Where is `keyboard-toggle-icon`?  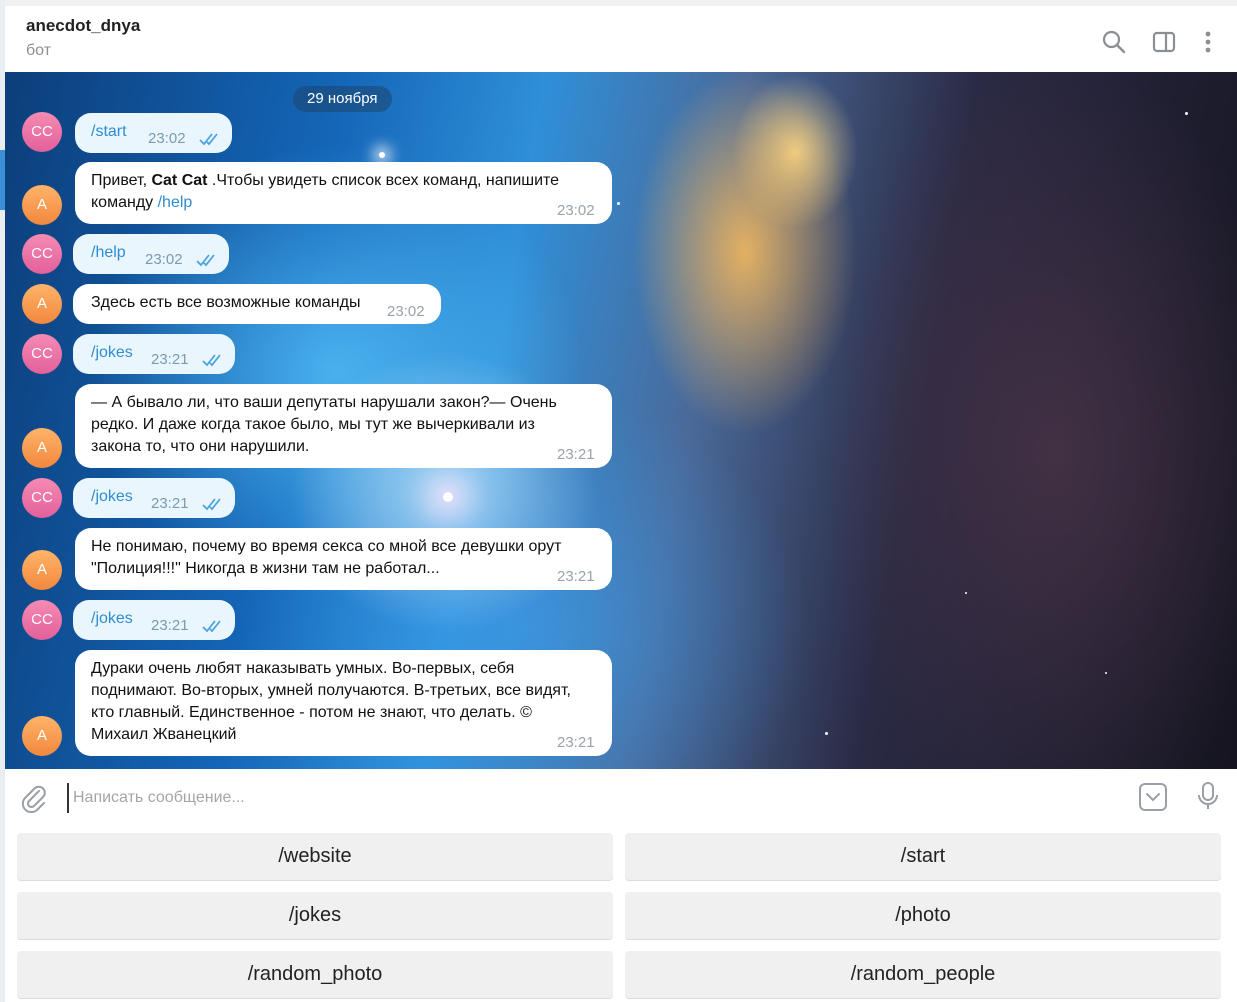
keyboard-toggle-icon is located at coordinates (1153, 797).